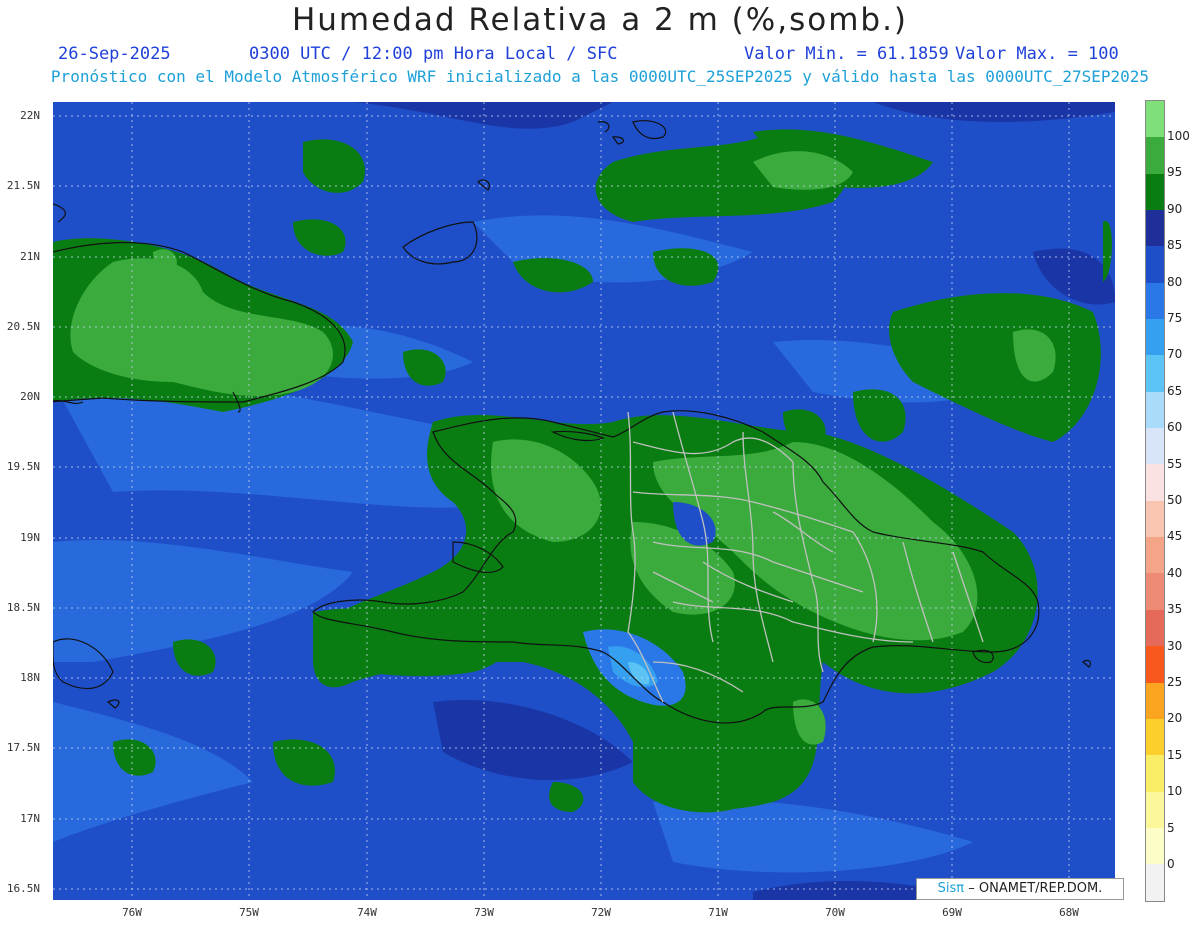 The width and height of the screenshot is (1200, 927). I want to click on lon-label: 71W, so click(718, 912).